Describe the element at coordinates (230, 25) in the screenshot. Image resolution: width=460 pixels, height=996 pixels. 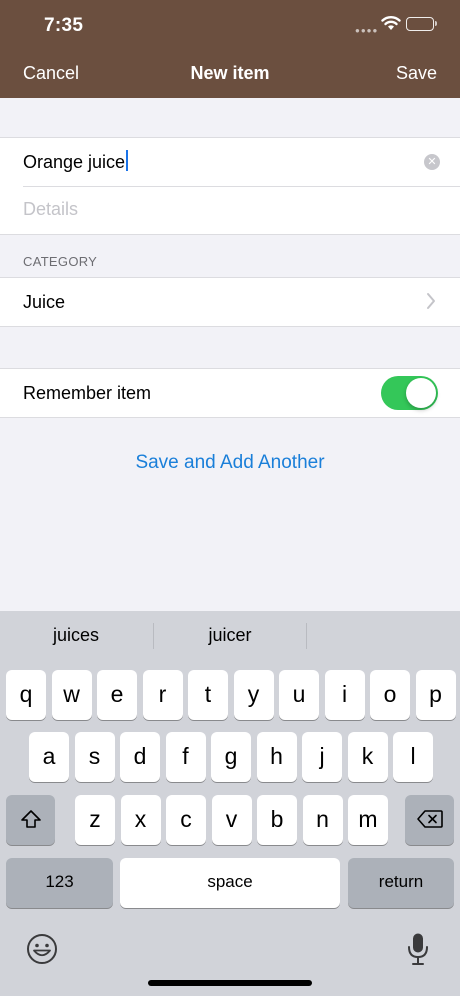
I see `status-bar: 7:35 ●●●●` at that location.